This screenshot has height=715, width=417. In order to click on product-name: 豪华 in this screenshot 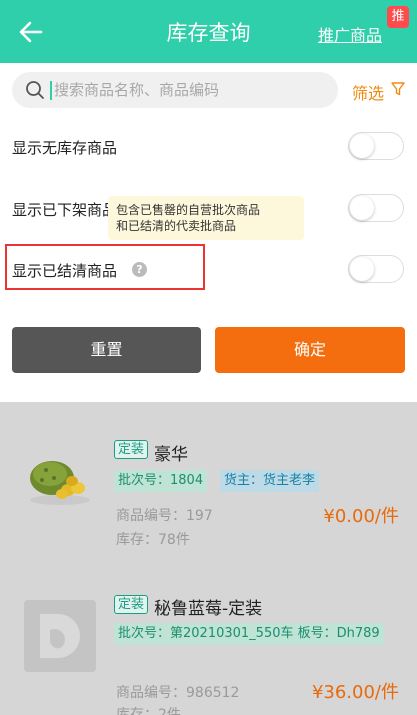, I will do `click(171, 455)`.